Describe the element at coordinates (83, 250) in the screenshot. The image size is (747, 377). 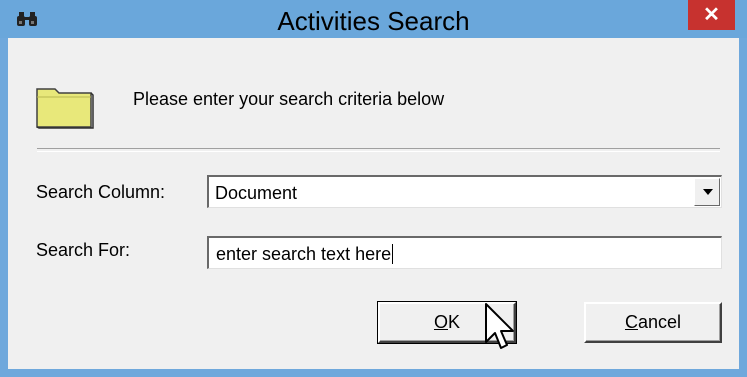
I see `search-for-label: Search For:` at that location.